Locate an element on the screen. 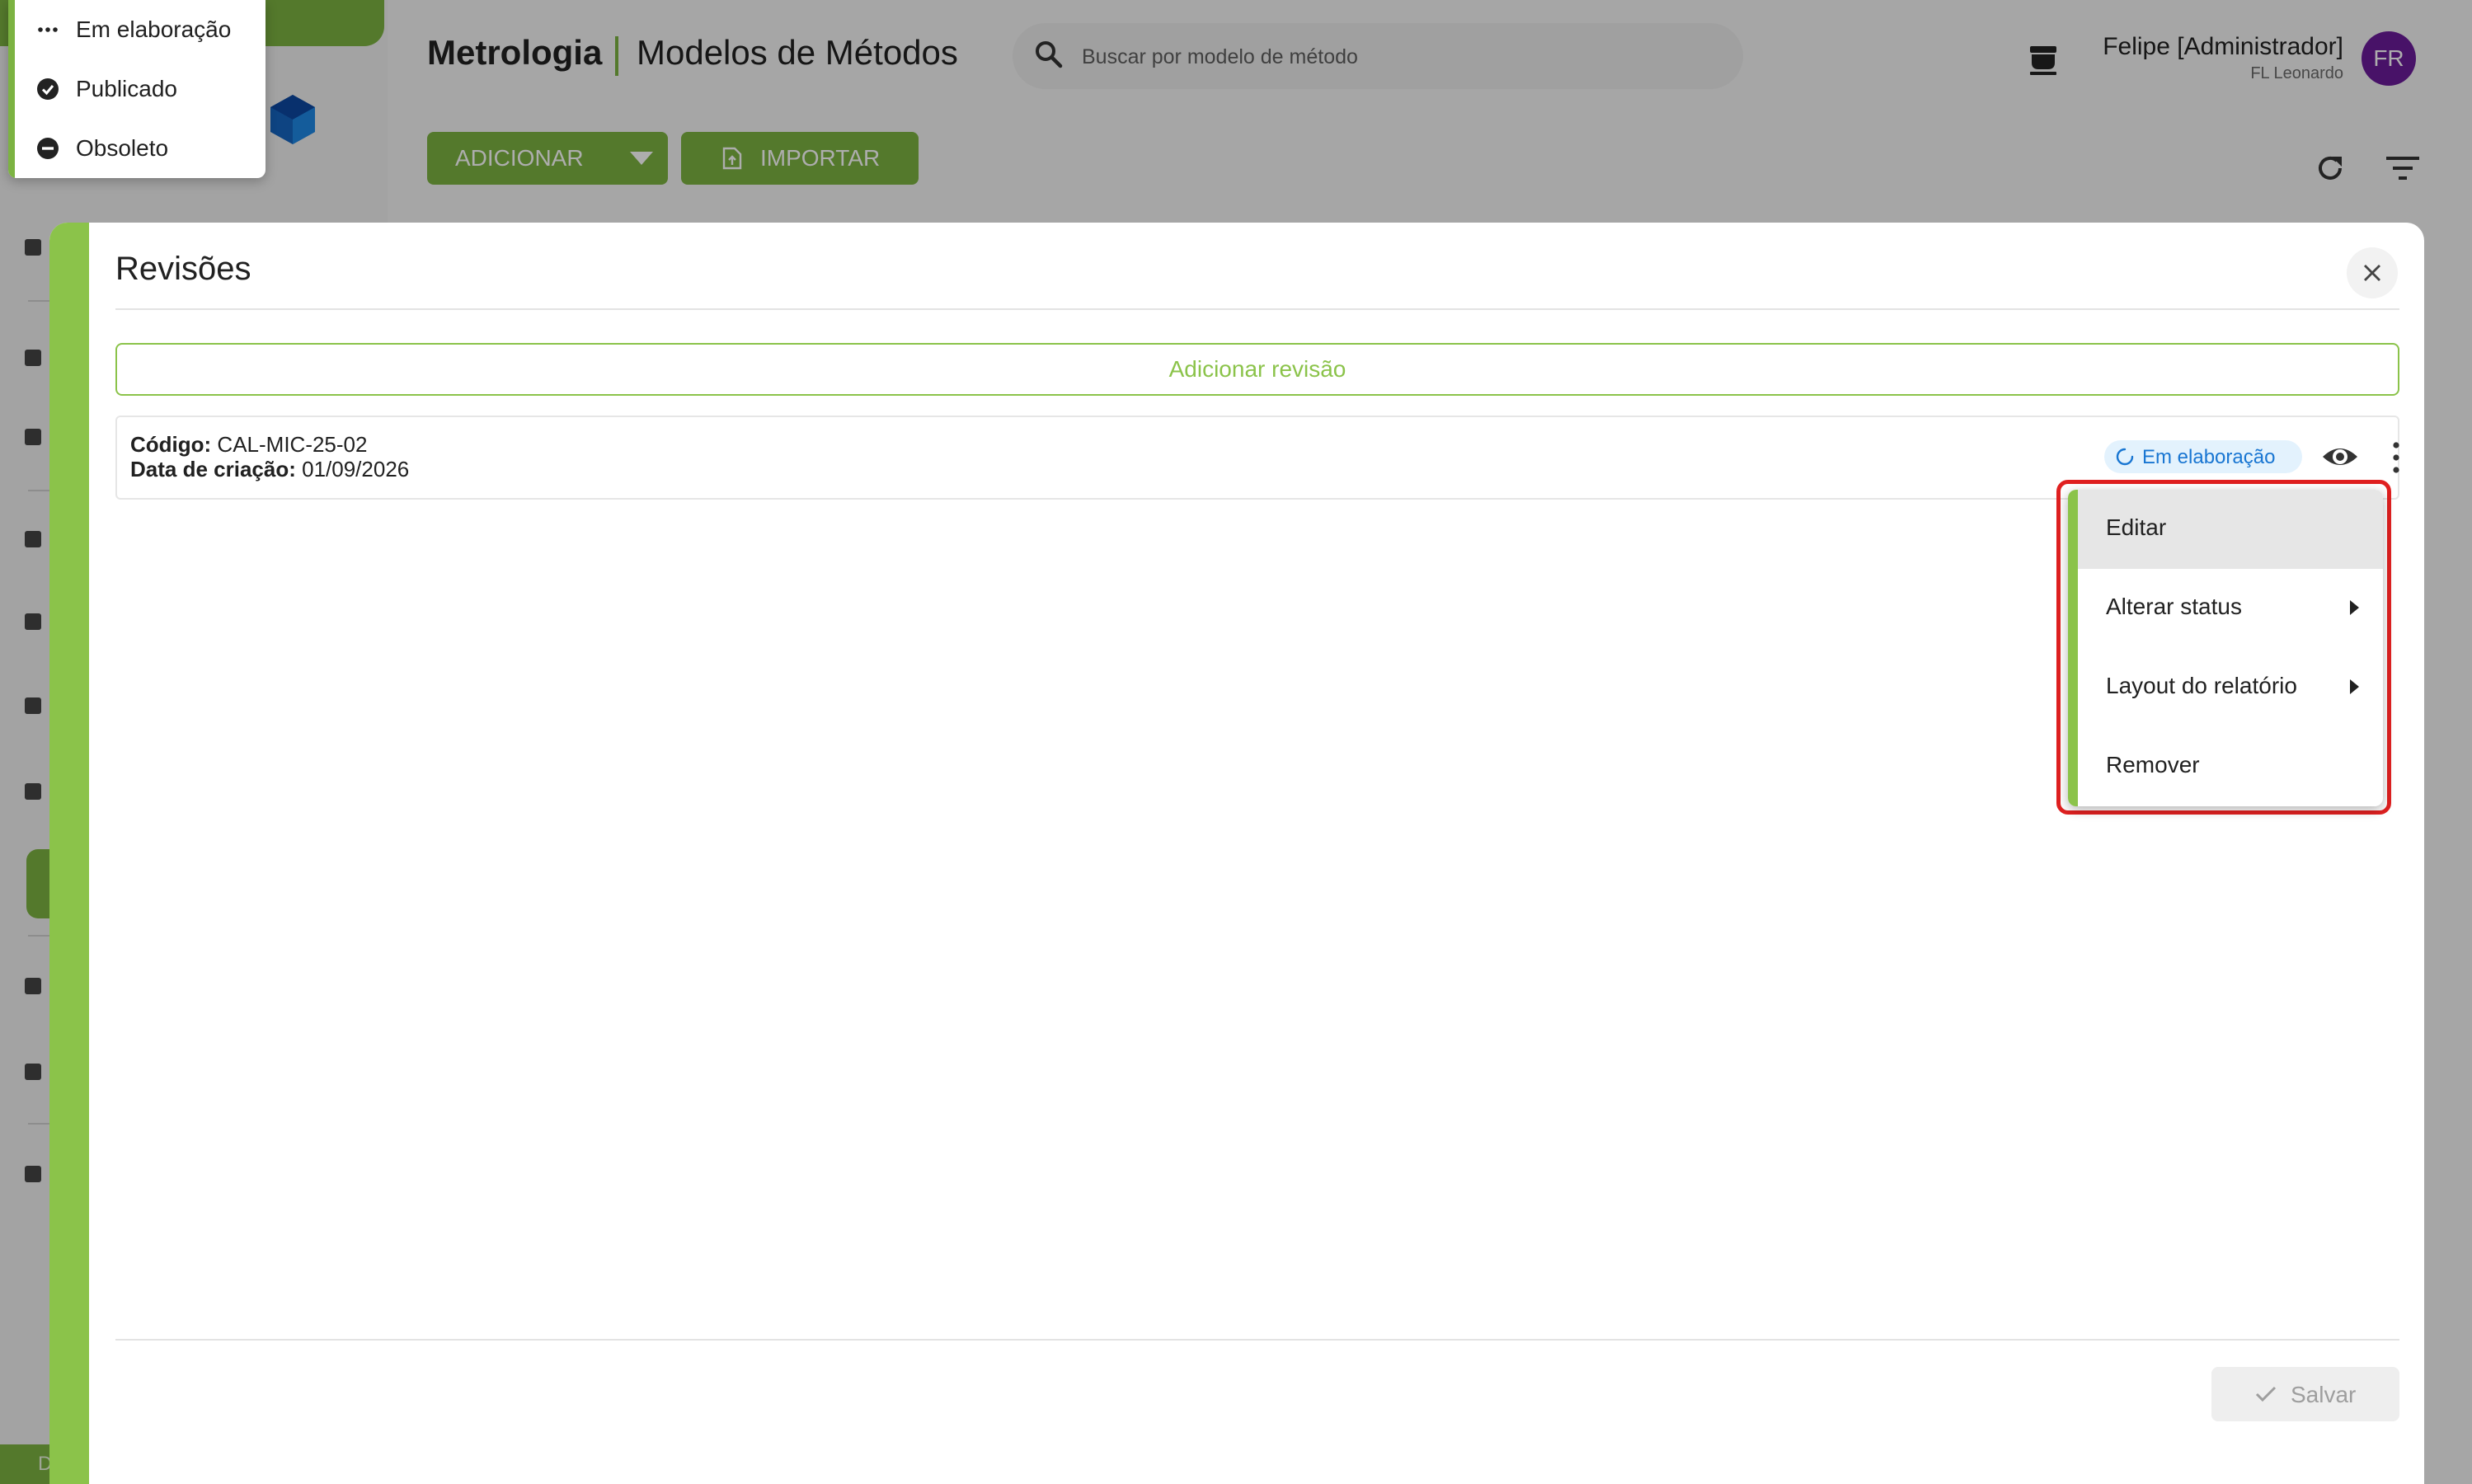  revision-code: Código: CAL-MIC-25-02 is located at coordinates (248, 445).